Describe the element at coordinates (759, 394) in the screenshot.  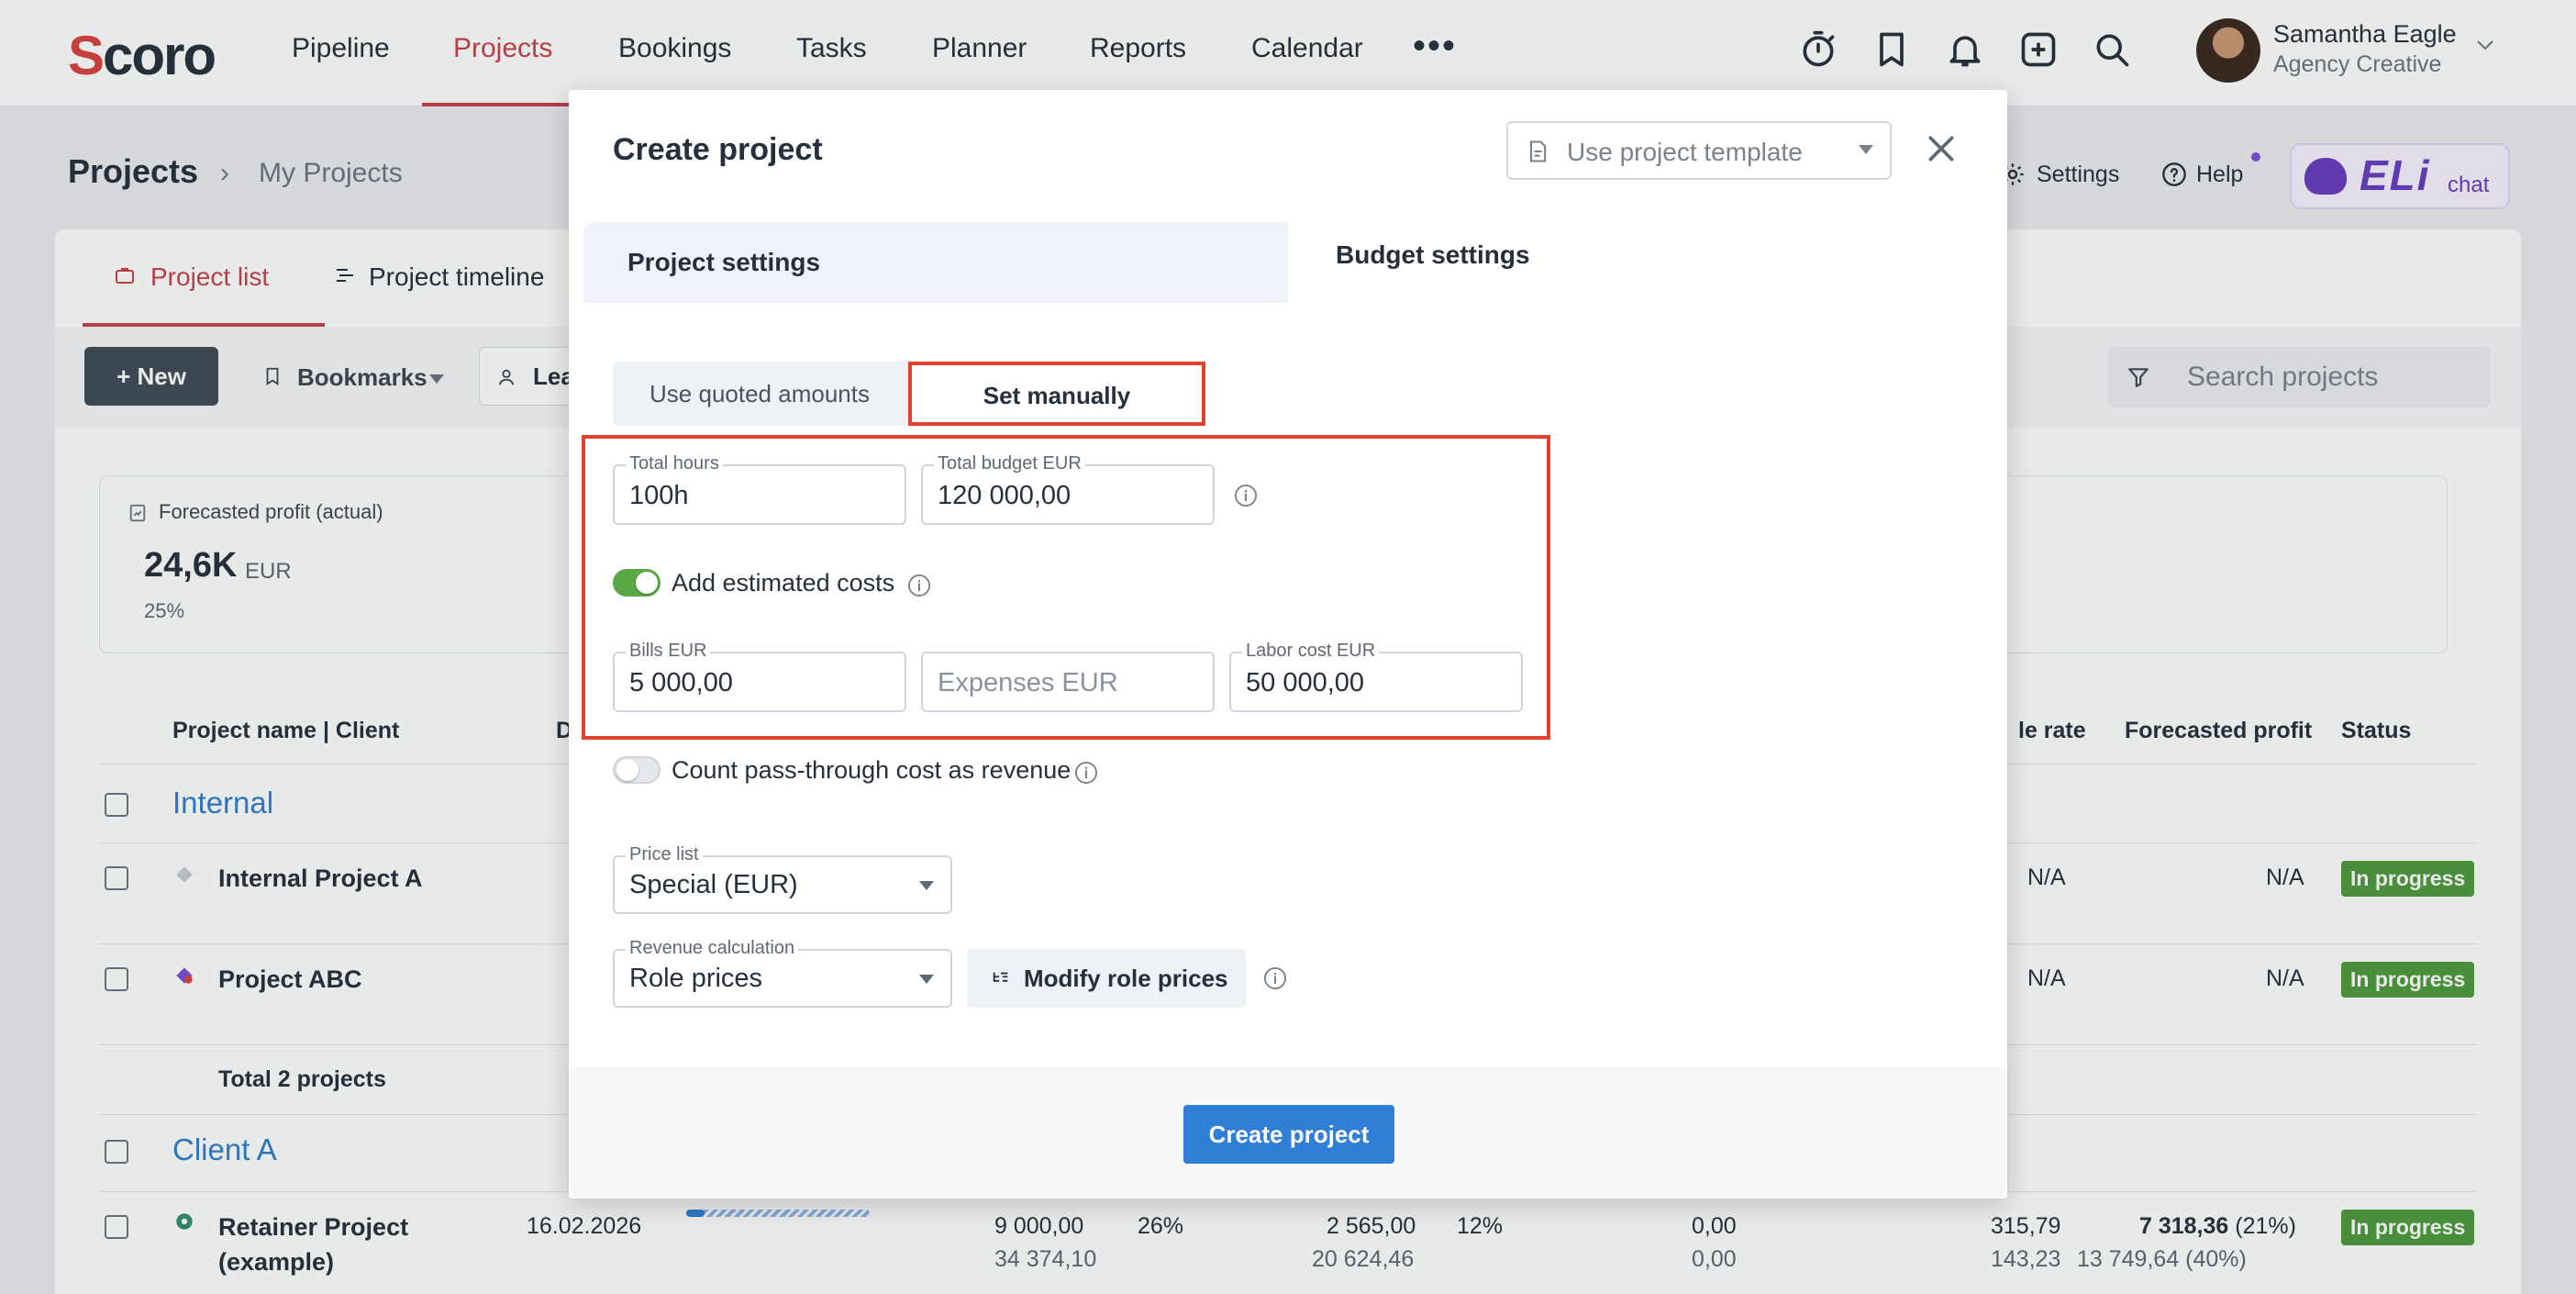
I see `use-quoted-amounts-option: Use quoted amounts` at that location.